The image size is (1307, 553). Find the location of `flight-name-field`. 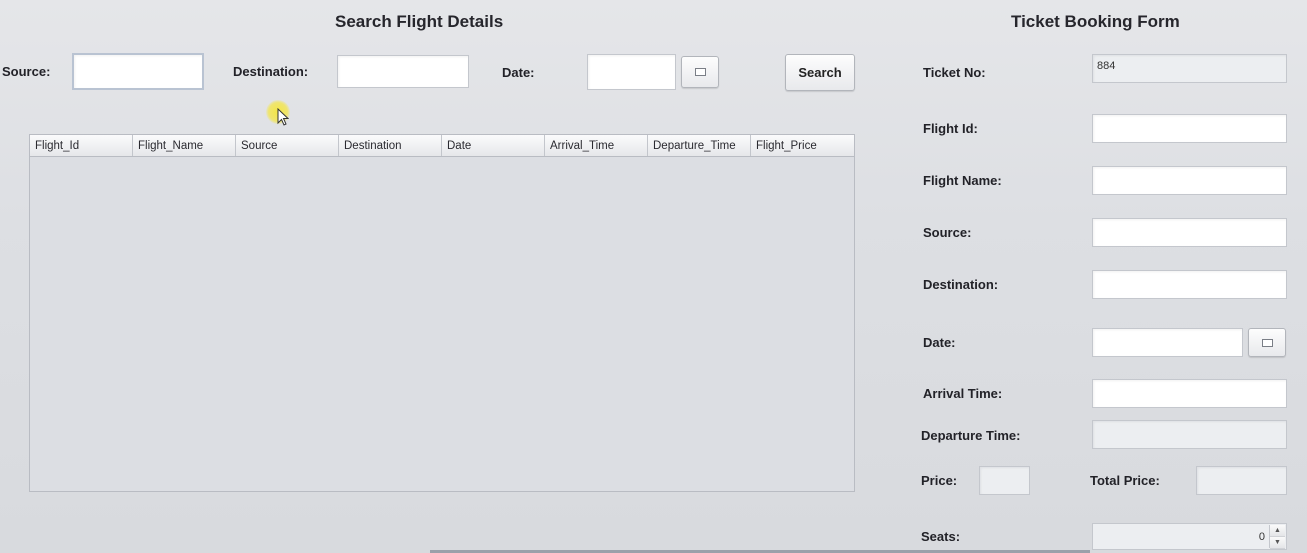

flight-name-field is located at coordinates (1189, 180).